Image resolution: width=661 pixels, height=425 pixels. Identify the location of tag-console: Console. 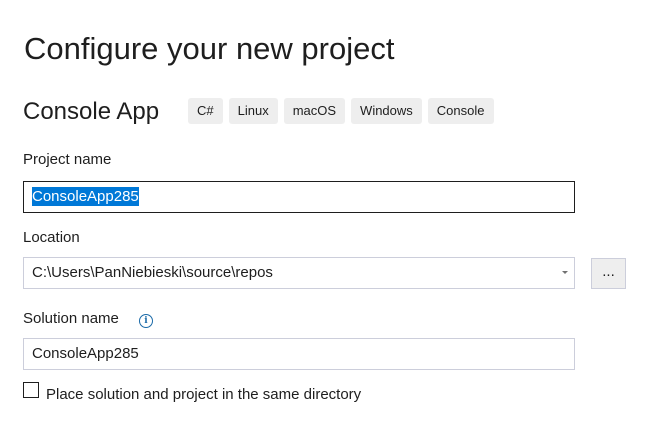
(460, 111).